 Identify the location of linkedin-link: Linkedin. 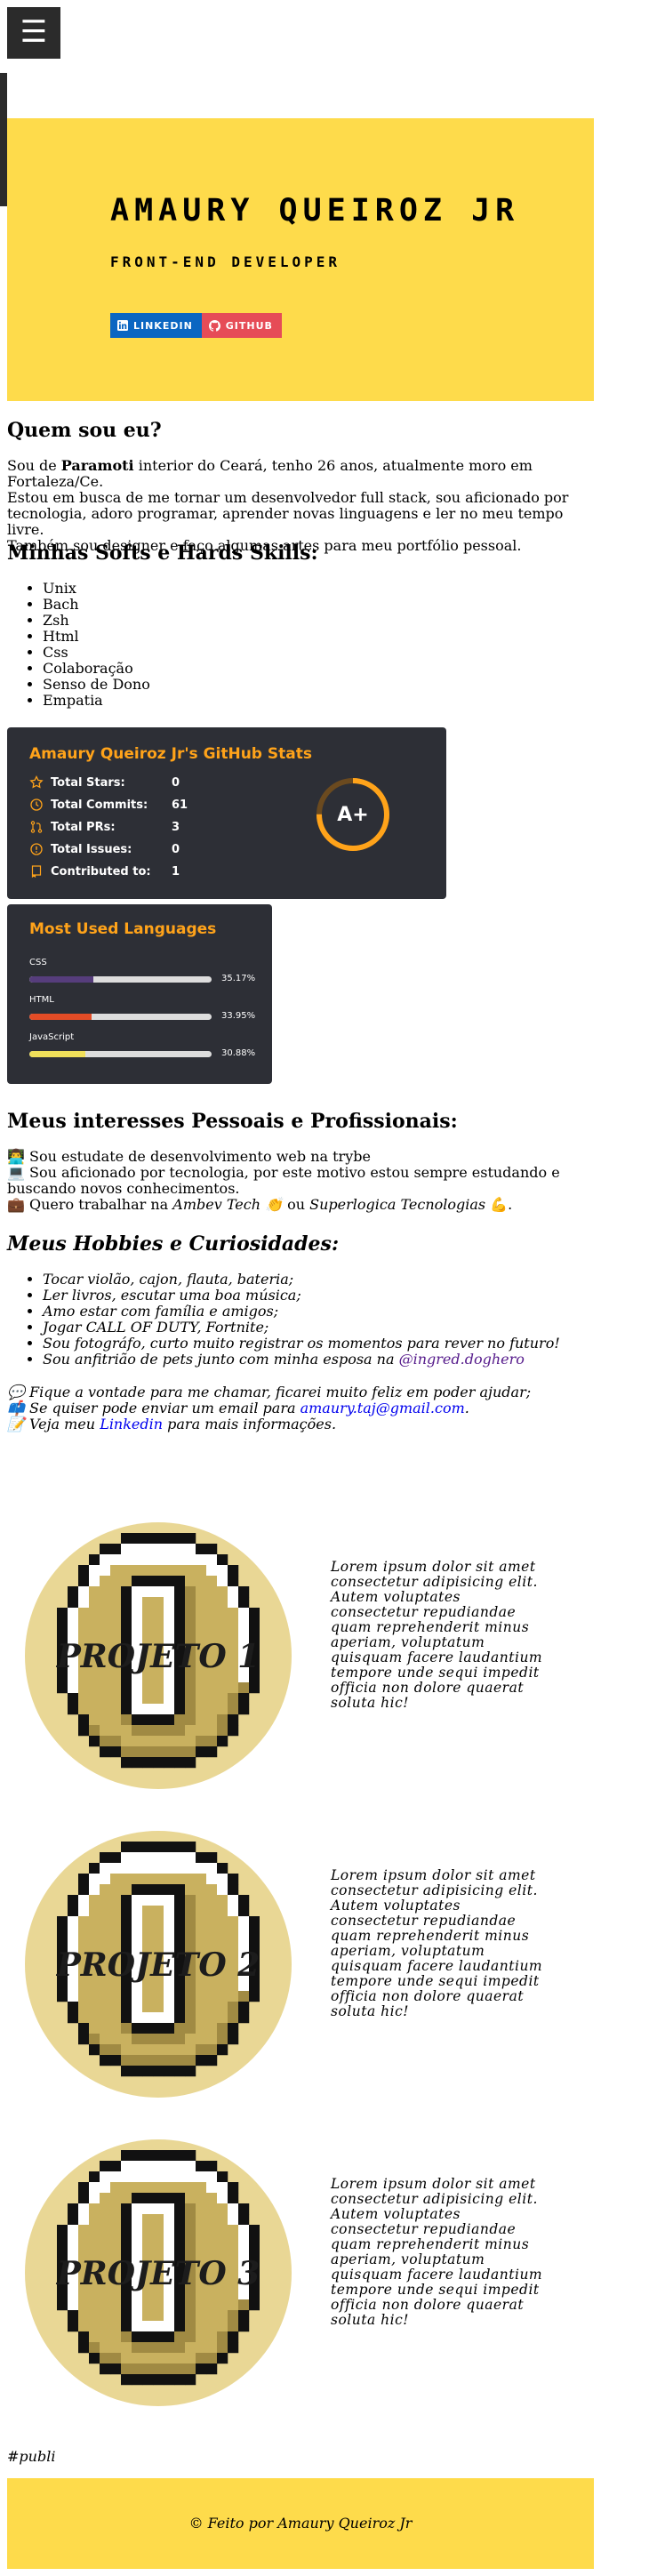
(131, 1424).